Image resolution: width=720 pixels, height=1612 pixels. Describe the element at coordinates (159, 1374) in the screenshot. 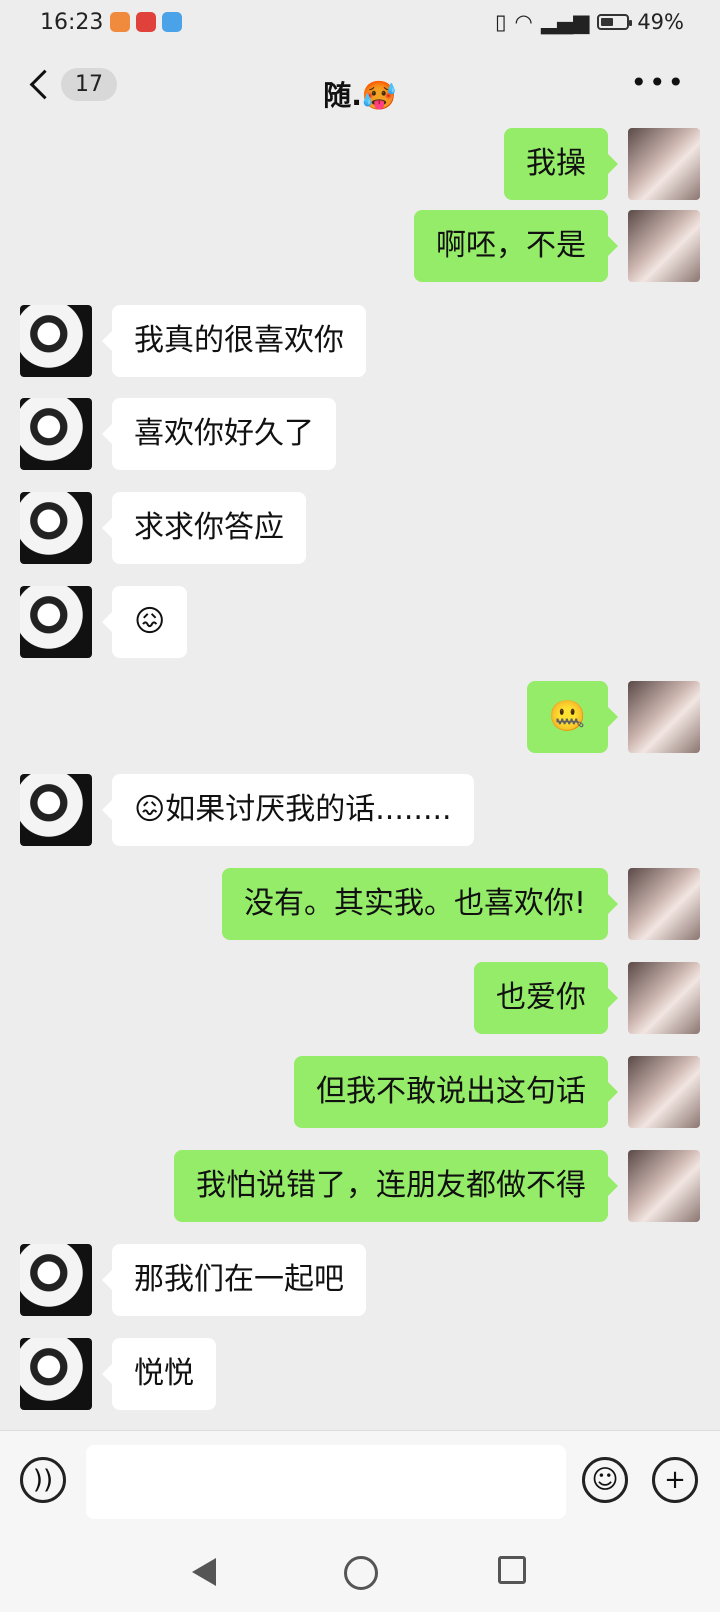

I see `message-bubble: 悦悦` at that location.